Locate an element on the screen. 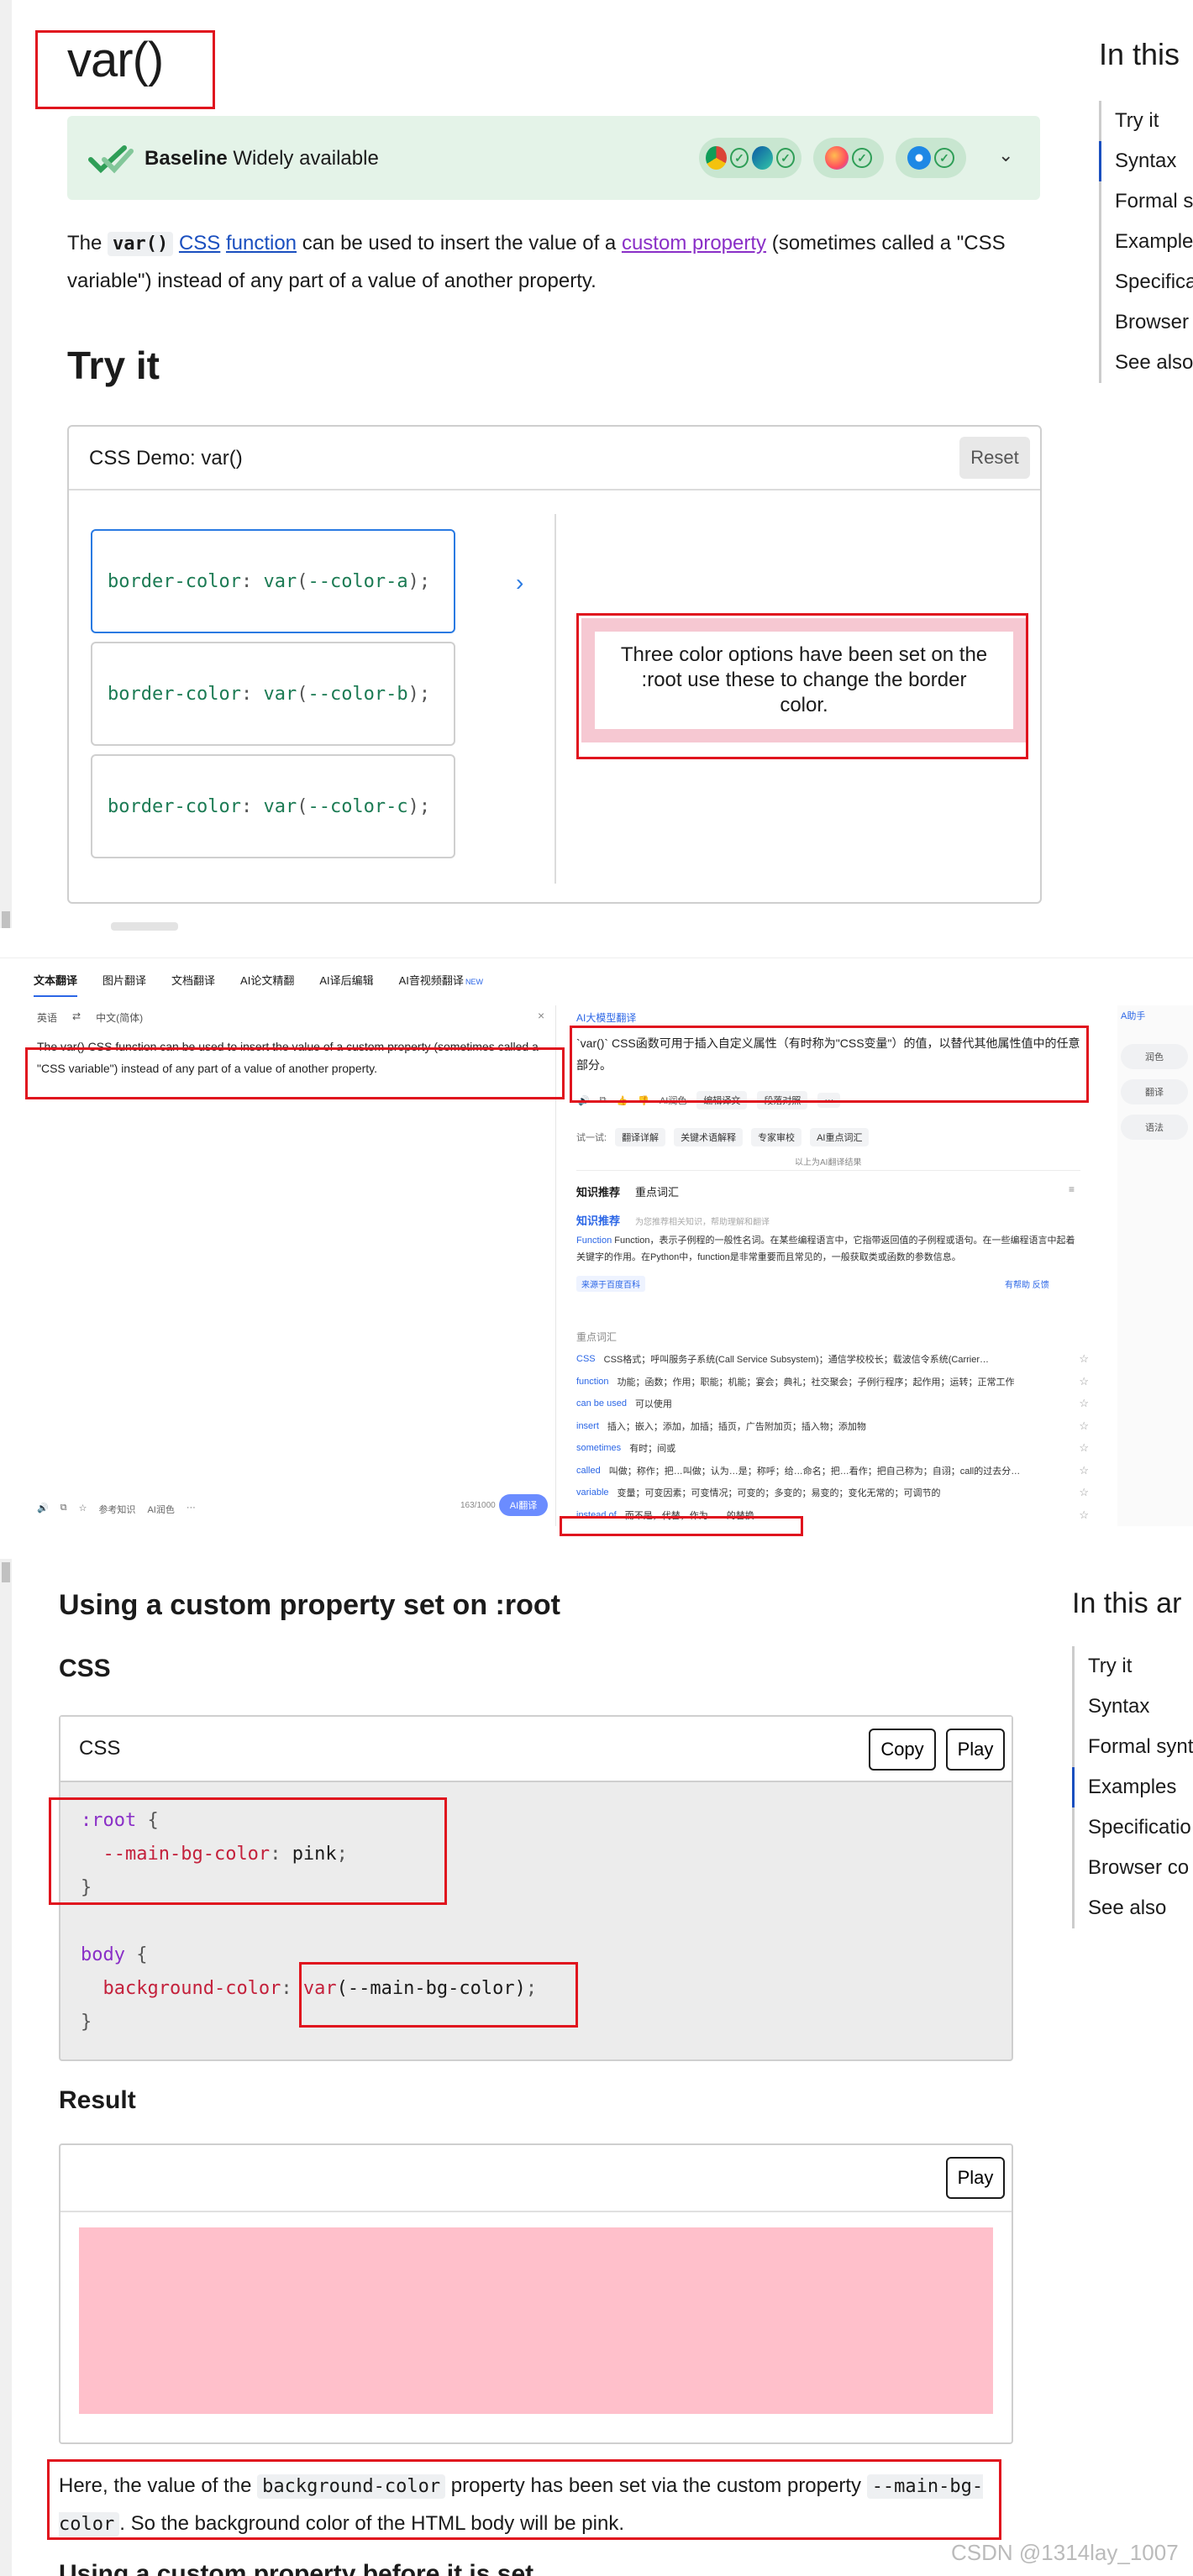 The image size is (1193, 2576). toc-item-examples: Example is located at coordinates (1147, 242).